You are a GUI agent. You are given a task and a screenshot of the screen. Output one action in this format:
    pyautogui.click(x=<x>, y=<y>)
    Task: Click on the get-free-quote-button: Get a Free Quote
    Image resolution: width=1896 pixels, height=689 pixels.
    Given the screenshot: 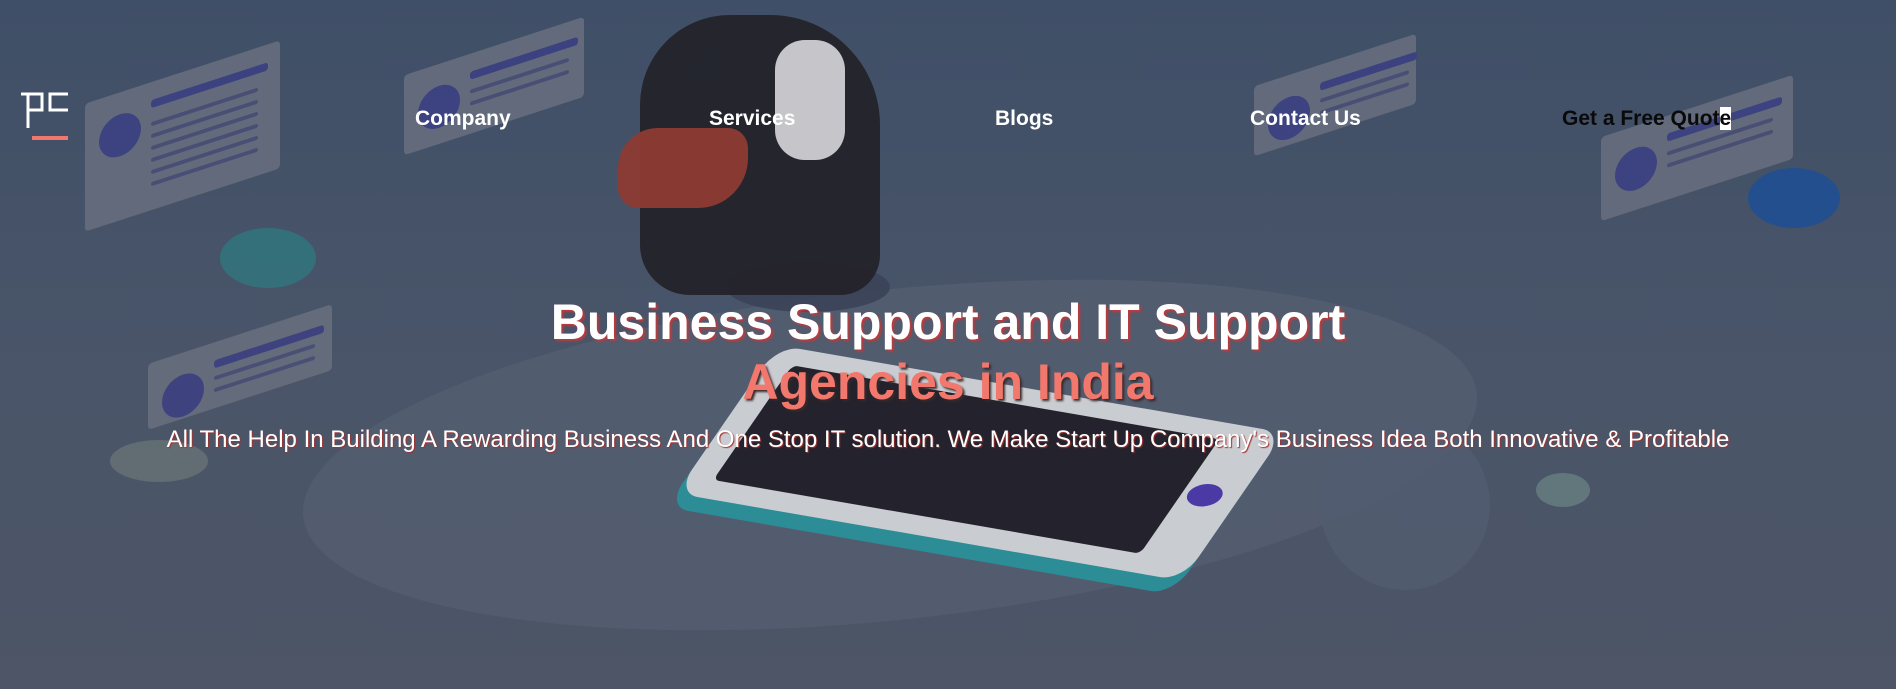 What is the action you would take?
    pyautogui.click(x=1647, y=119)
    